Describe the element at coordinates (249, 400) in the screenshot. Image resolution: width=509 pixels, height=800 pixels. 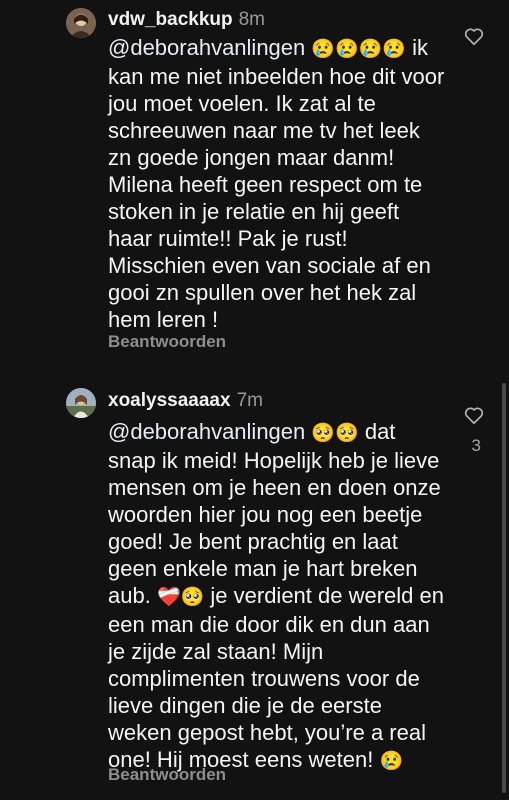
I see `timestamp: 7m` at that location.